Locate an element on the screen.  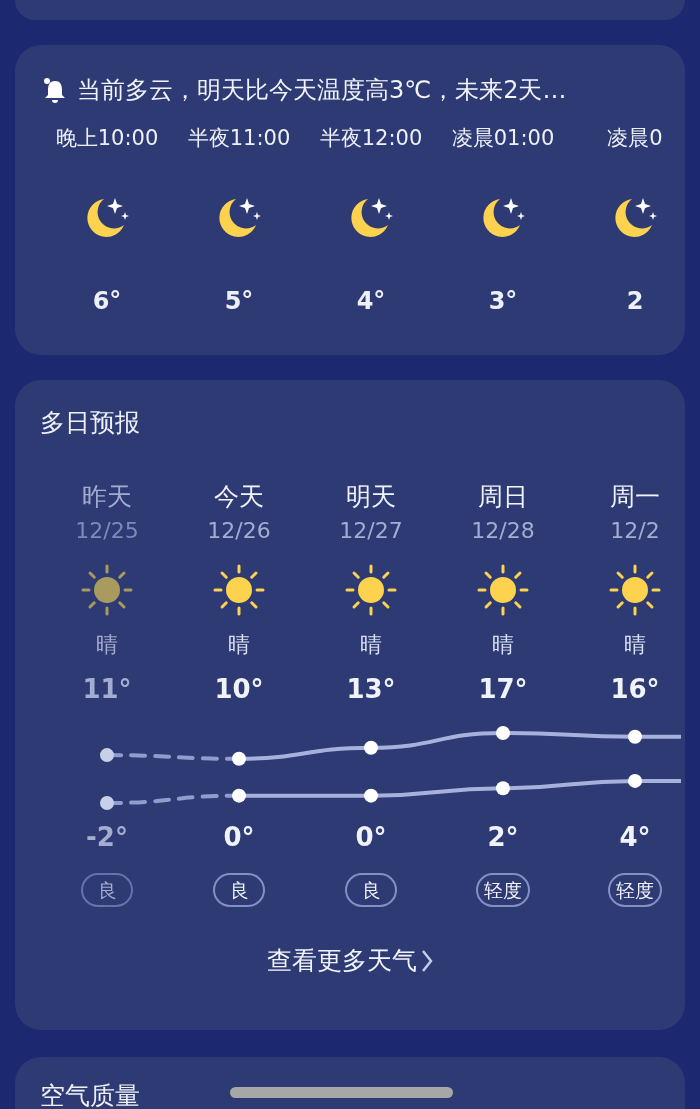
forecast-title: 多日预报 is located at coordinates (90, 423).